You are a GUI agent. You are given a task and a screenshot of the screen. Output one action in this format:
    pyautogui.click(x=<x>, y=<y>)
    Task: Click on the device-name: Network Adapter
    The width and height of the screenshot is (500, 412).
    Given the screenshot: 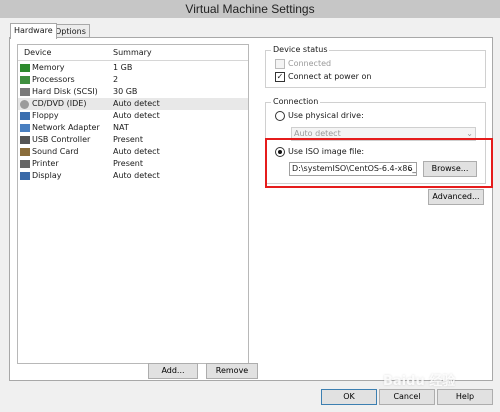 What is the action you would take?
    pyautogui.click(x=66, y=127)
    